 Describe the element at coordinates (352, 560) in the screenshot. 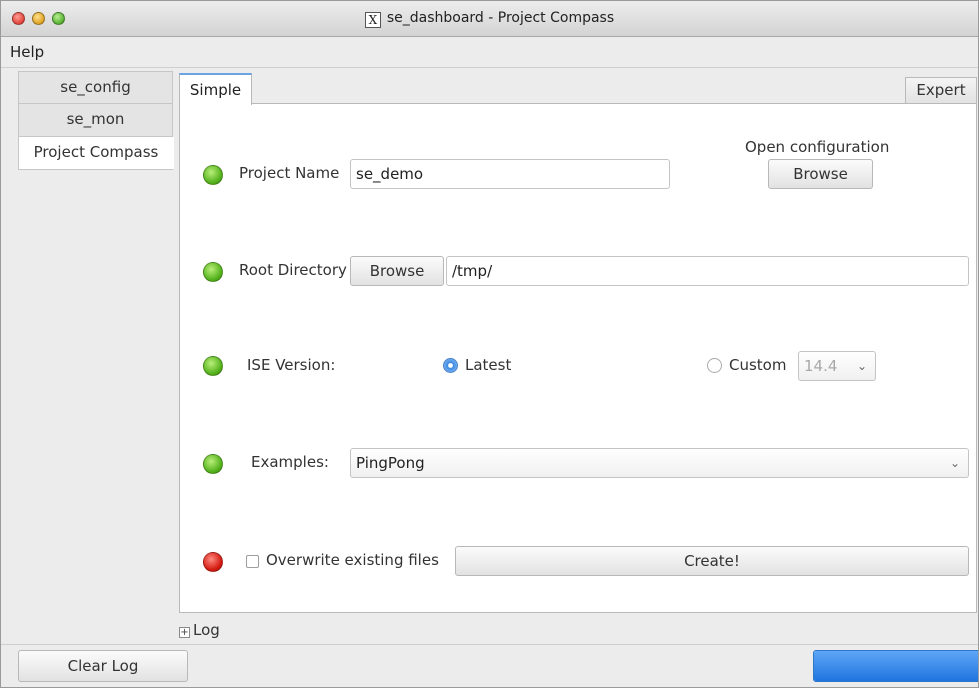

I see `overwrite-label: Overwrite existing files` at that location.